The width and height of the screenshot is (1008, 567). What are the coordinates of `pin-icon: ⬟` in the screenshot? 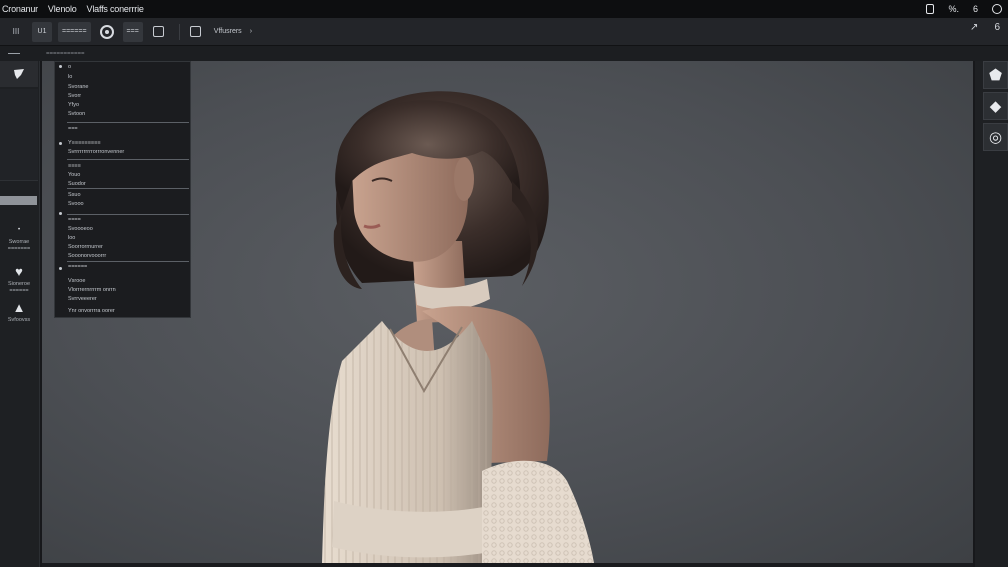 It's located at (995, 75).